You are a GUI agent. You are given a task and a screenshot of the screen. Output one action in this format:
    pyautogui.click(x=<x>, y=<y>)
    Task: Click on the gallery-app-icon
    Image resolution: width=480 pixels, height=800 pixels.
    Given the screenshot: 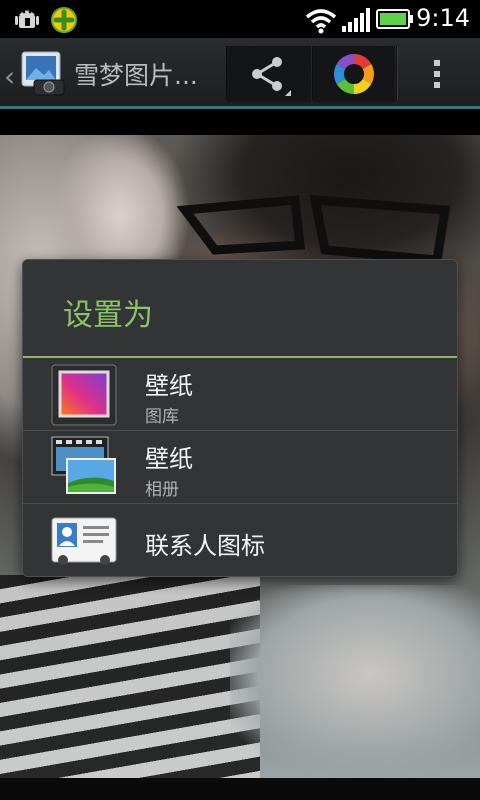 What is the action you would take?
    pyautogui.click(x=42, y=73)
    